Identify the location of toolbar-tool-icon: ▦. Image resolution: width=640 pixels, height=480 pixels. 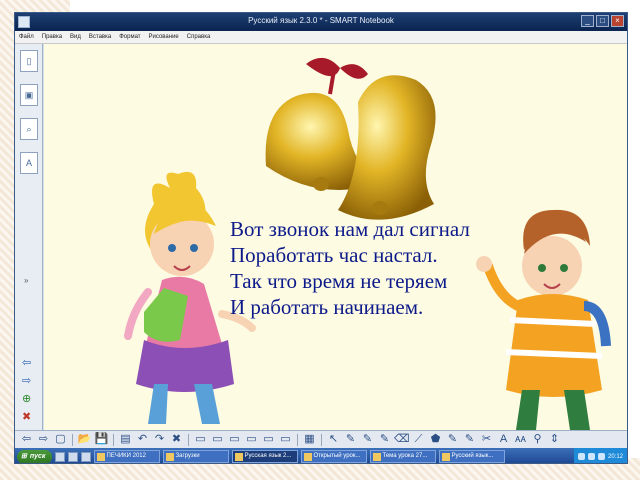
(309, 439).